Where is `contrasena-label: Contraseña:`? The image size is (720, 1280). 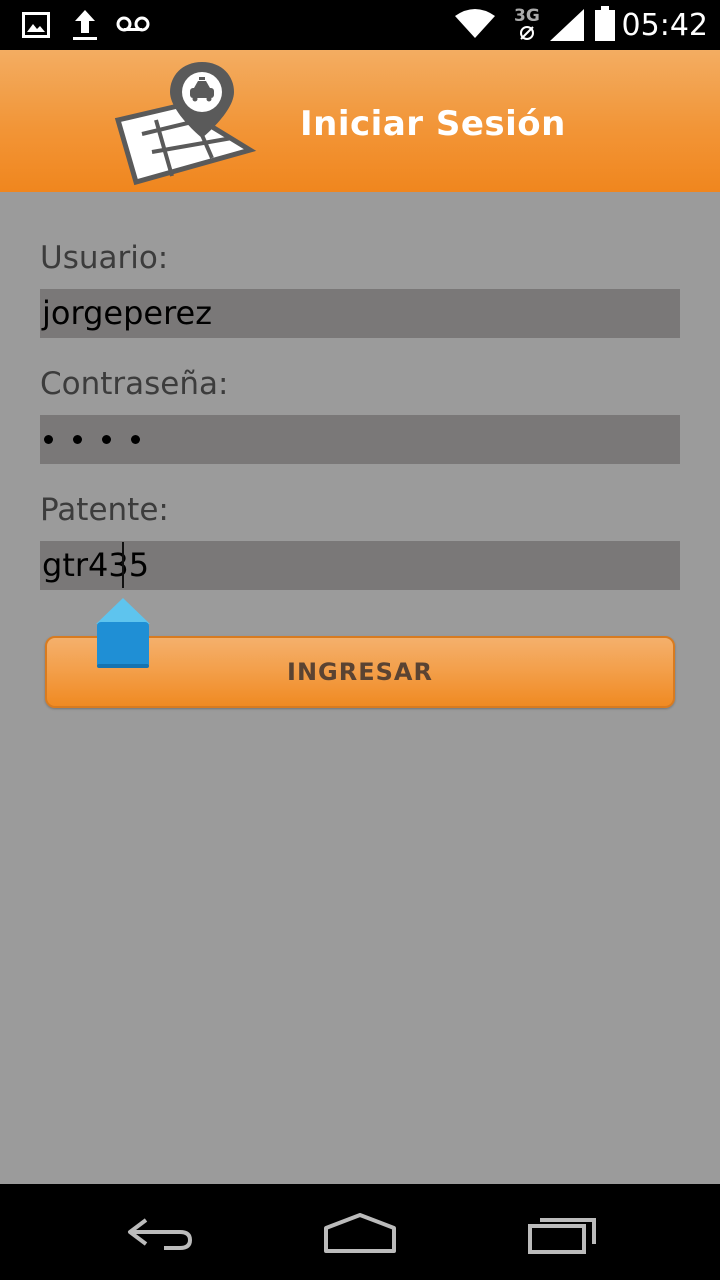 contrasena-label: Contraseña: is located at coordinates (134, 384).